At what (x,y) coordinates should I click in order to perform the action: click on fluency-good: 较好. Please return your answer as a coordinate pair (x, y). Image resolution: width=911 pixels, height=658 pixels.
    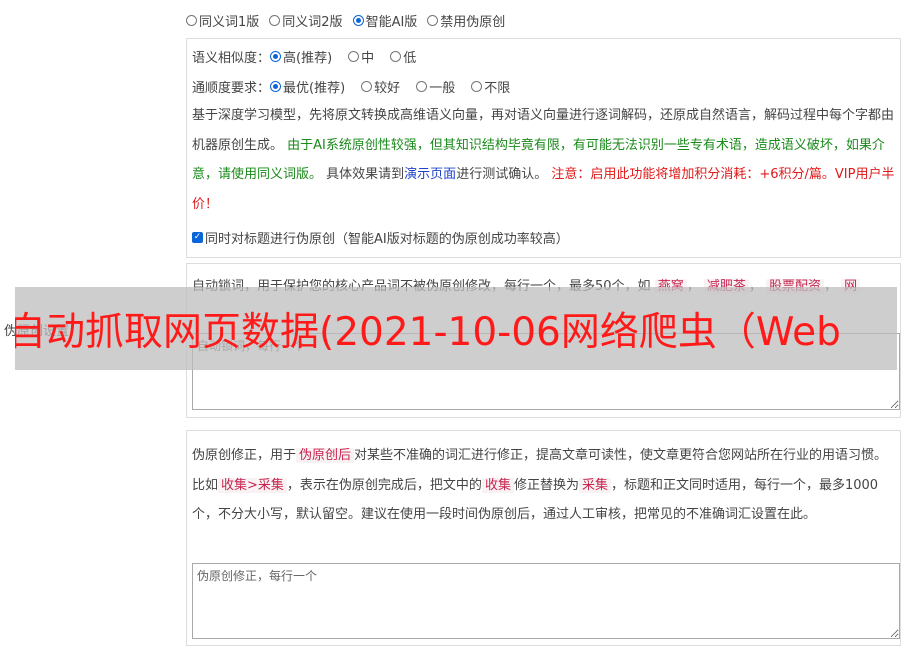
    Looking at the image, I should click on (380, 86).